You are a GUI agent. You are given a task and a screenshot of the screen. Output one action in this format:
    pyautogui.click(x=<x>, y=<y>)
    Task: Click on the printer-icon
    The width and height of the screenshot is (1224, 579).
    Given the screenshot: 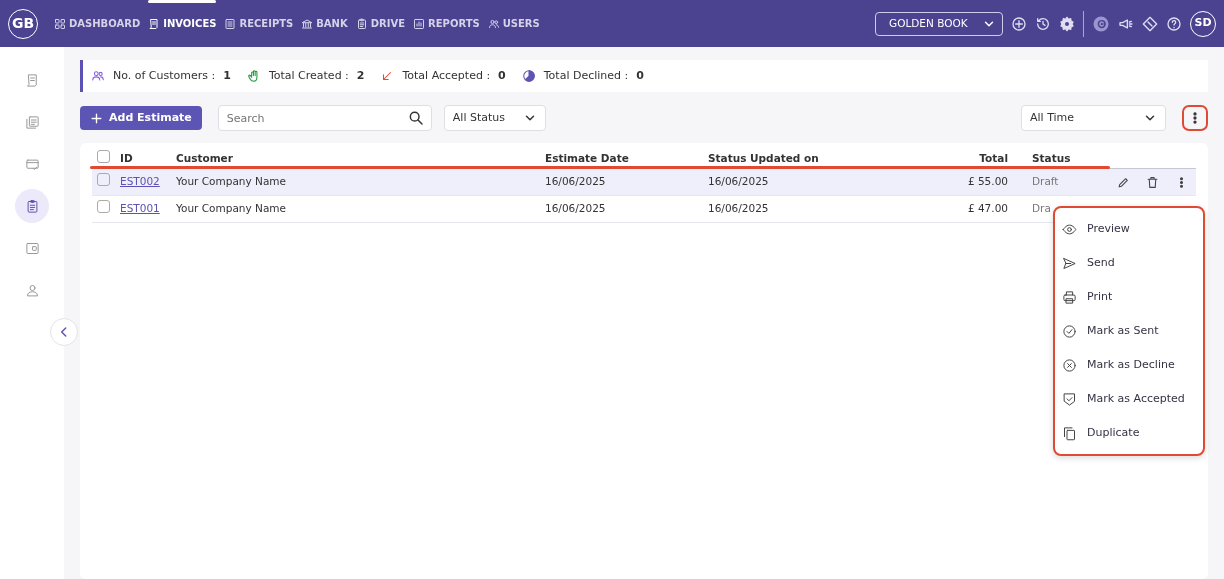 What is the action you would take?
    pyautogui.click(x=1069, y=297)
    